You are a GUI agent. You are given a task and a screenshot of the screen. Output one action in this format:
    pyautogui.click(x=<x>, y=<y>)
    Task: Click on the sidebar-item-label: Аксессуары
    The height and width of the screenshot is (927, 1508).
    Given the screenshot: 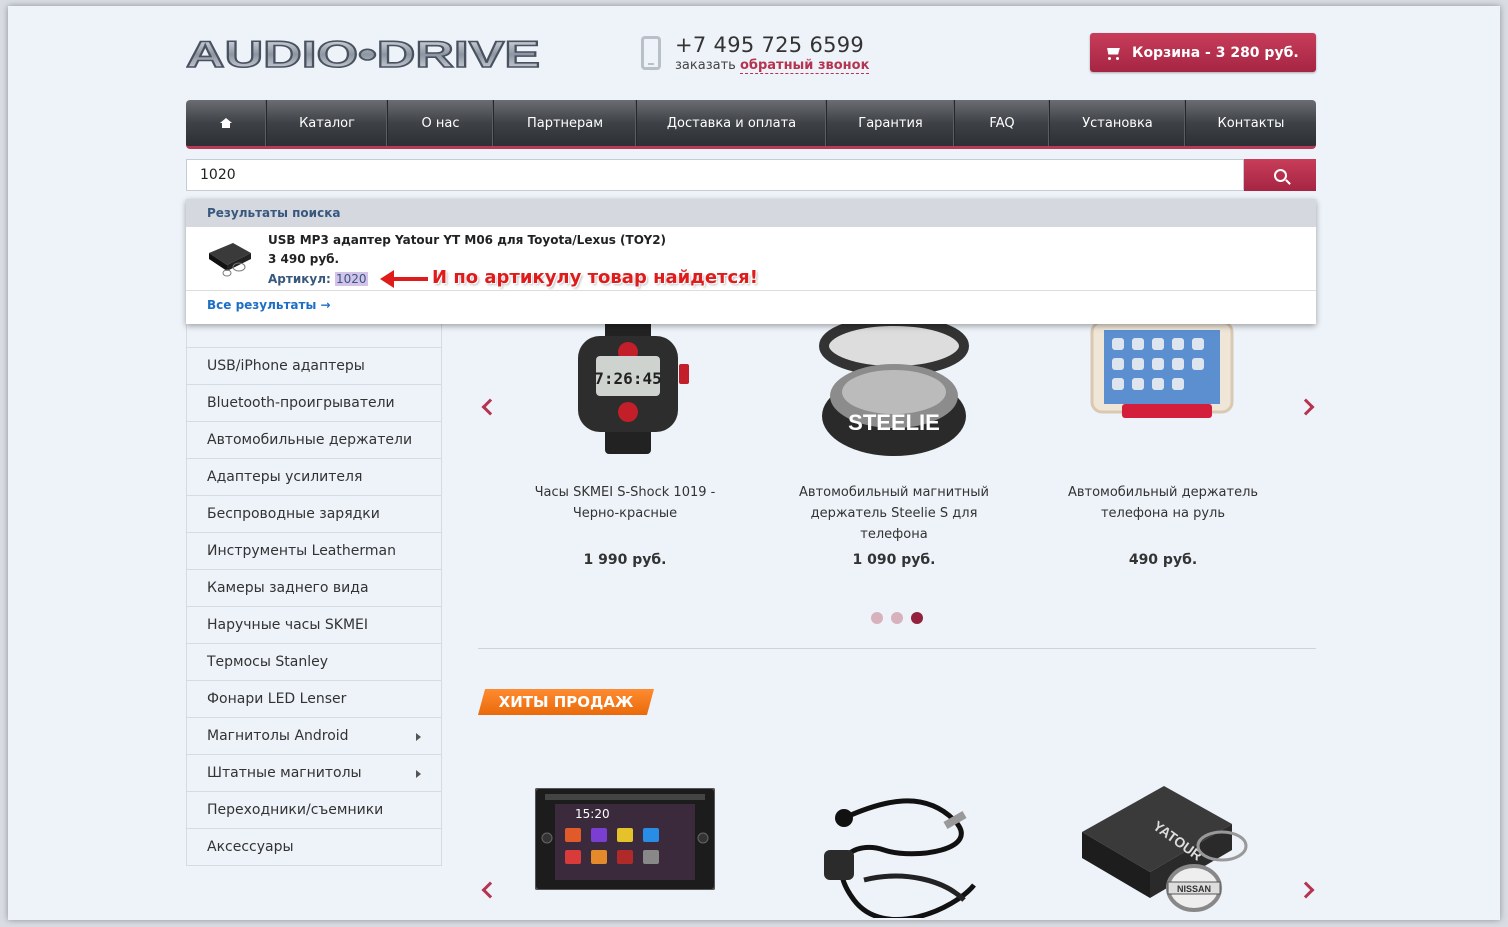 What is the action you would take?
    pyautogui.click(x=250, y=847)
    